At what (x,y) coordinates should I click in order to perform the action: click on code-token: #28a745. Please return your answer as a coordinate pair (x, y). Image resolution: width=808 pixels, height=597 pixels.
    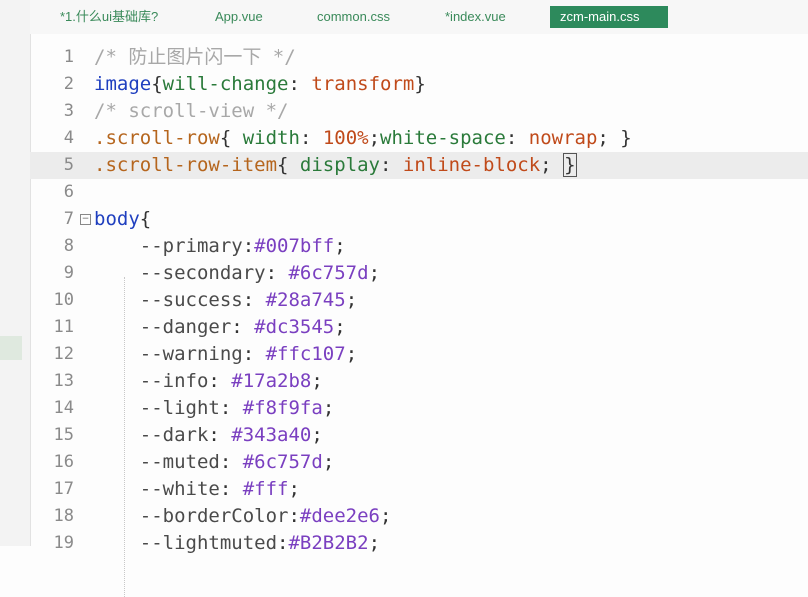
    Looking at the image, I should click on (305, 300).